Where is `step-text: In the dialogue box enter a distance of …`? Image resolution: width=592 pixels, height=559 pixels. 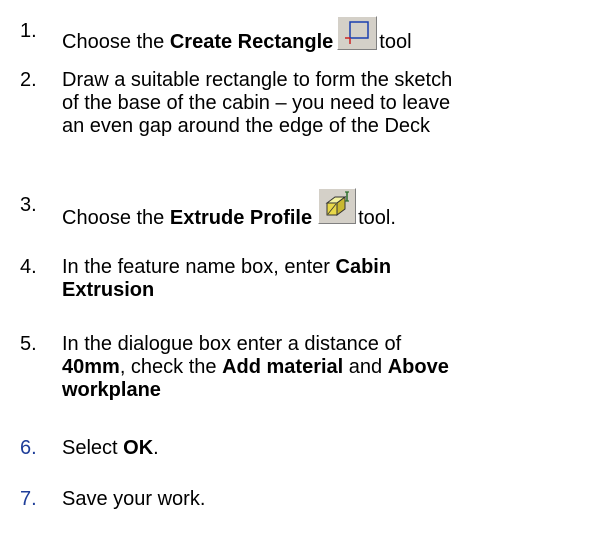
step-text: In the dialogue box enter a distance of … is located at coordinates (255, 367).